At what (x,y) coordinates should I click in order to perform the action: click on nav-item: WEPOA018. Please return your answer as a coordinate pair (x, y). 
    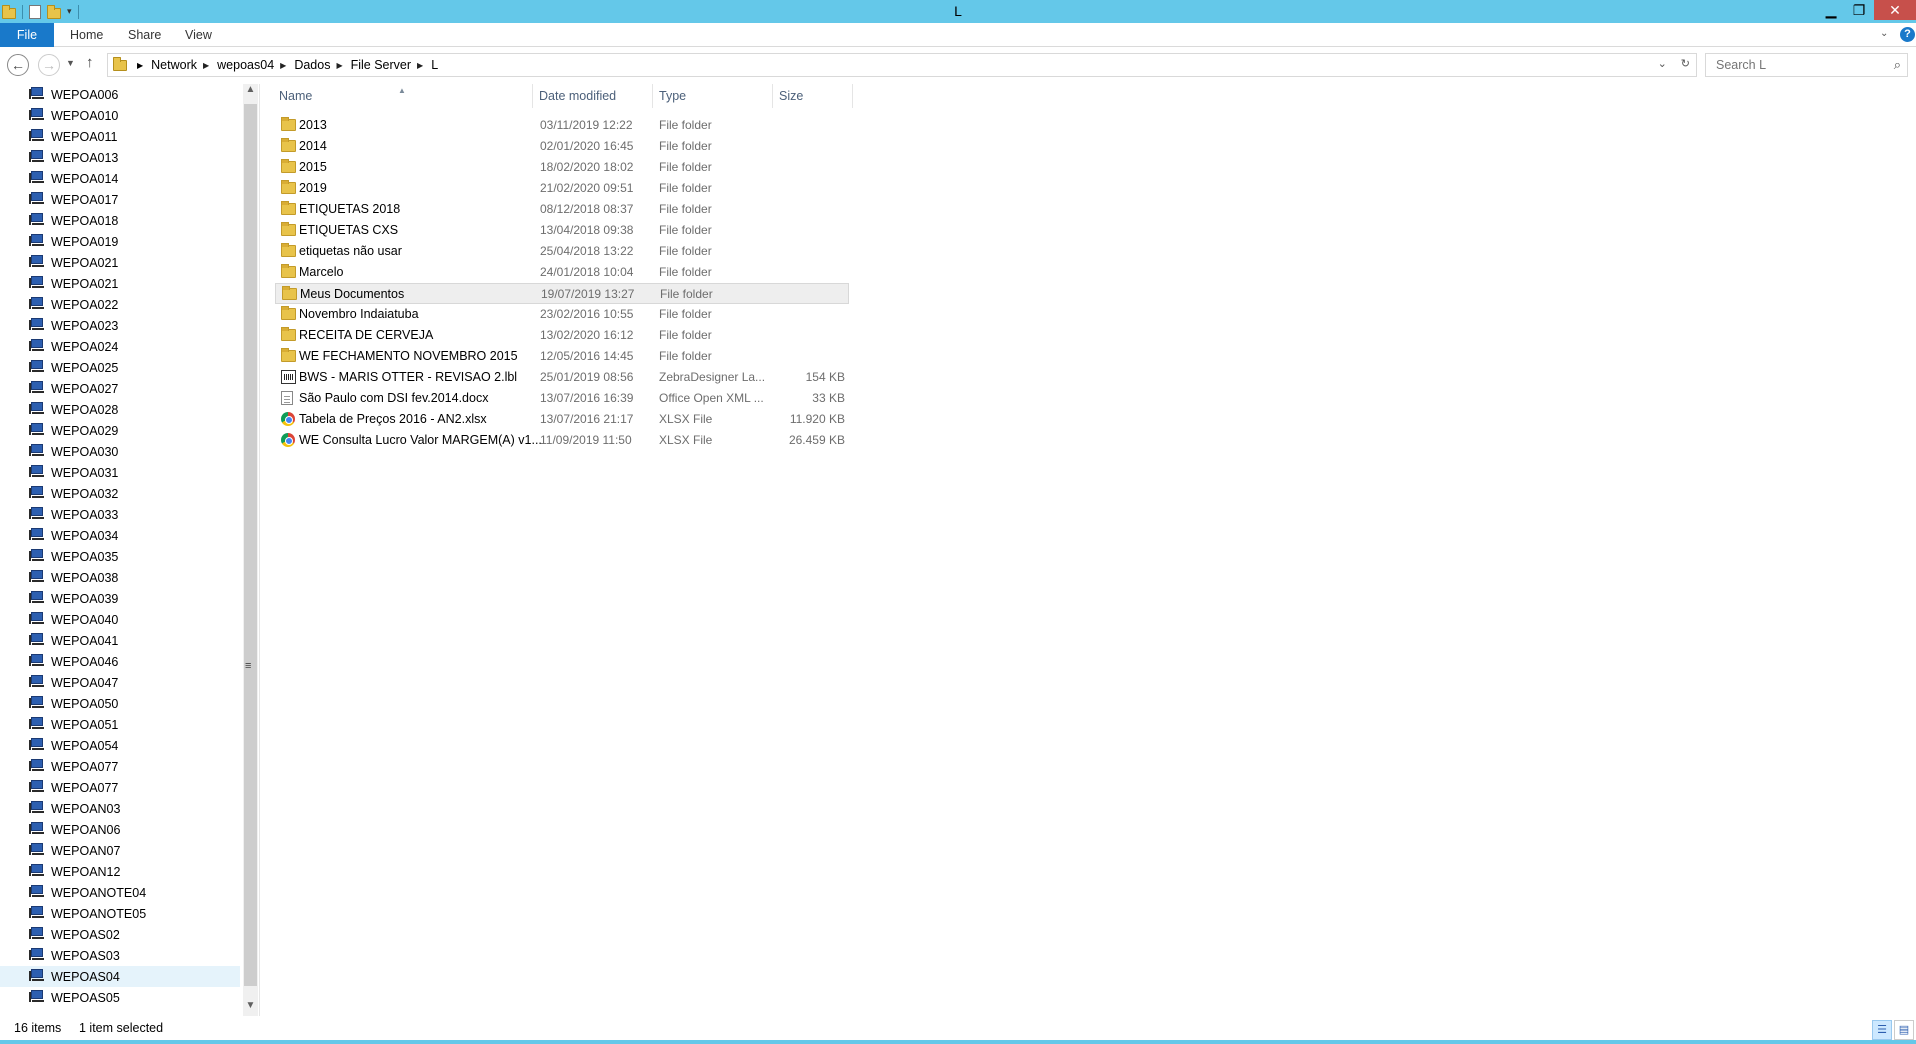
    Looking at the image, I should click on (120, 220).